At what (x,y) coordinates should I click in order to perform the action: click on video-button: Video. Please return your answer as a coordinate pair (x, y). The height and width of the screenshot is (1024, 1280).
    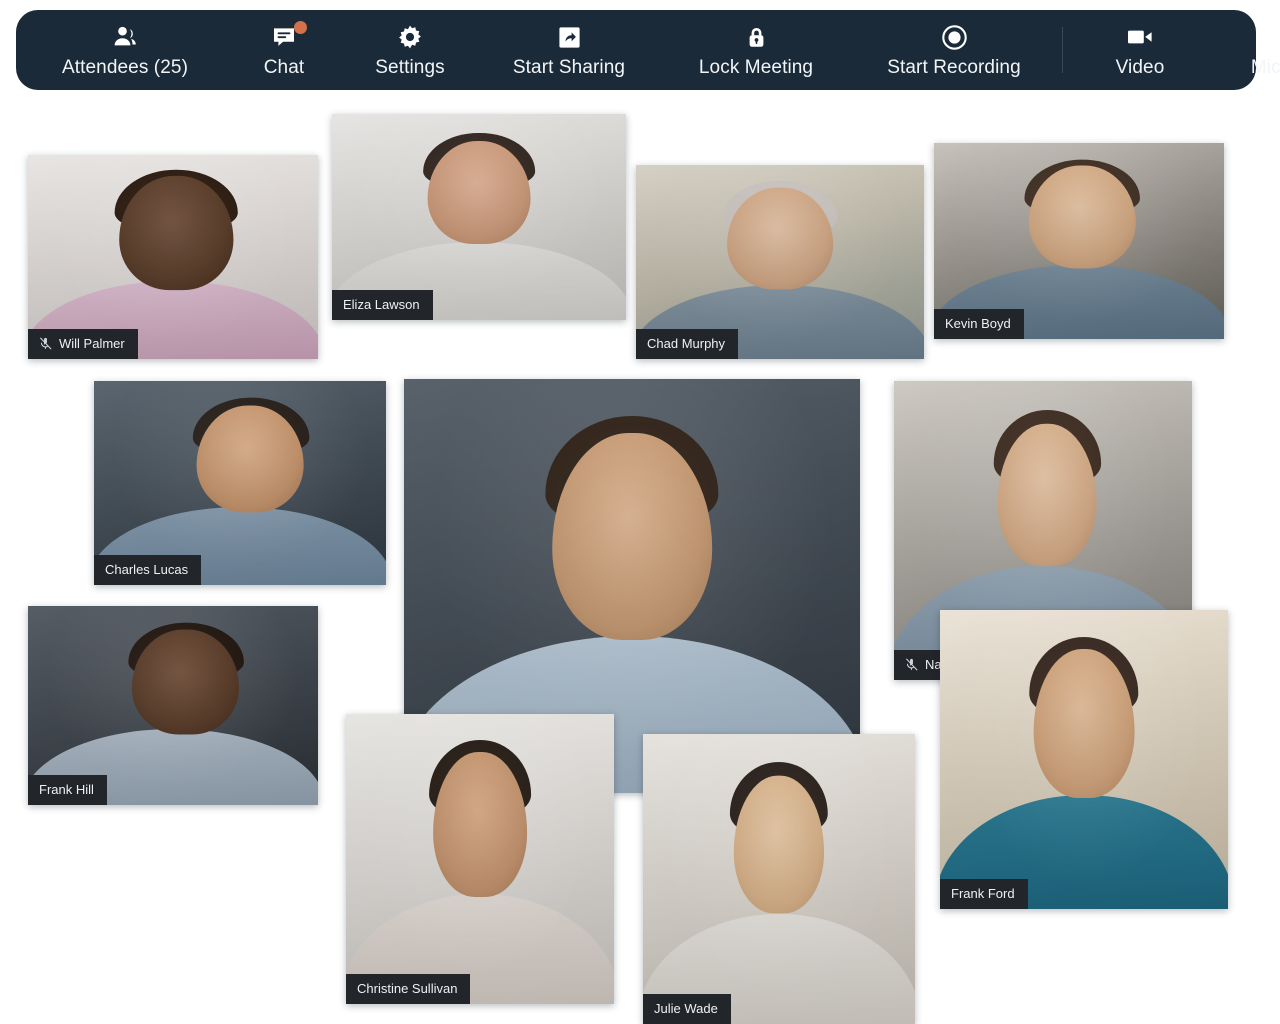
    Looking at the image, I should click on (1140, 50).